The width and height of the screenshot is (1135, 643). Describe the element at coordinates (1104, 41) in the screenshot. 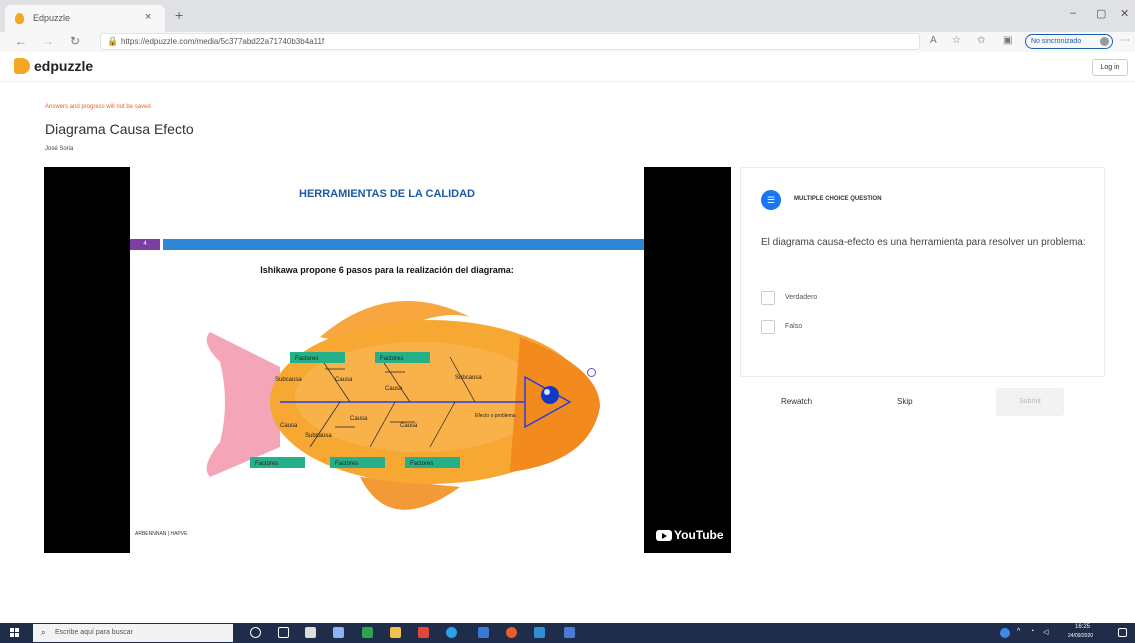

I see `avatar-icon` at that location.